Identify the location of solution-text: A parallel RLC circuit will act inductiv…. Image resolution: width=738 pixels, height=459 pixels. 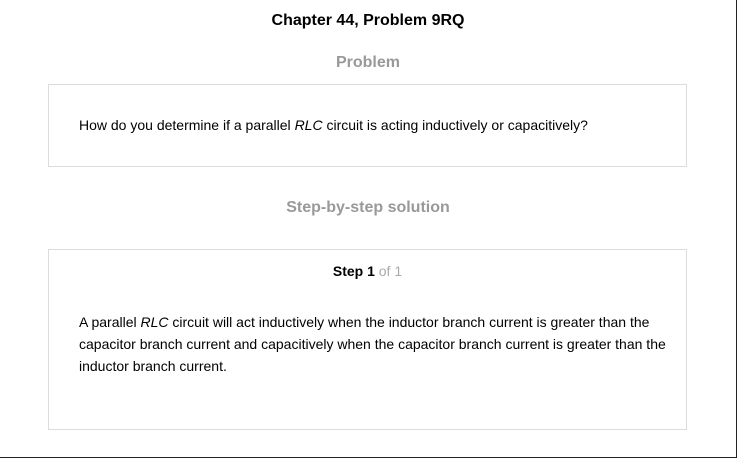
(374, 344).